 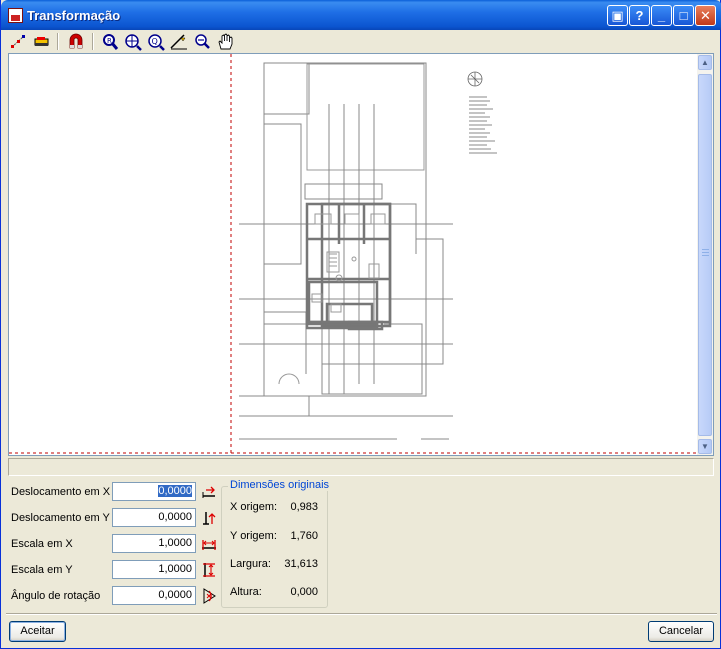 I want to click on status-bar, so click(x=361, y=467).